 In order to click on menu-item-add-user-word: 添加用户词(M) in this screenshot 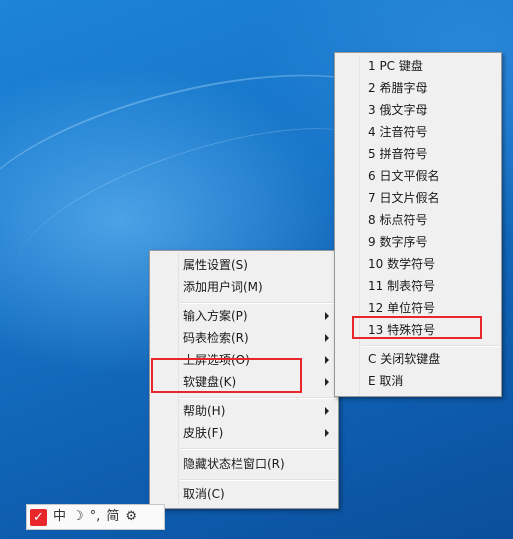, I will do `click(244, 287)`.